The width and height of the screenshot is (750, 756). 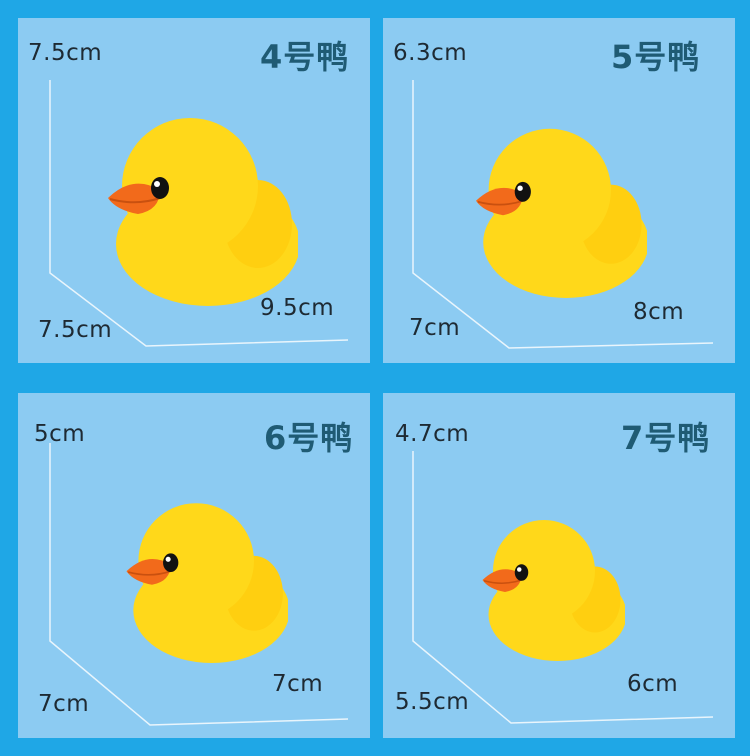 I want to click on panel-title: 6号鸭, so click(x=309, y=438).